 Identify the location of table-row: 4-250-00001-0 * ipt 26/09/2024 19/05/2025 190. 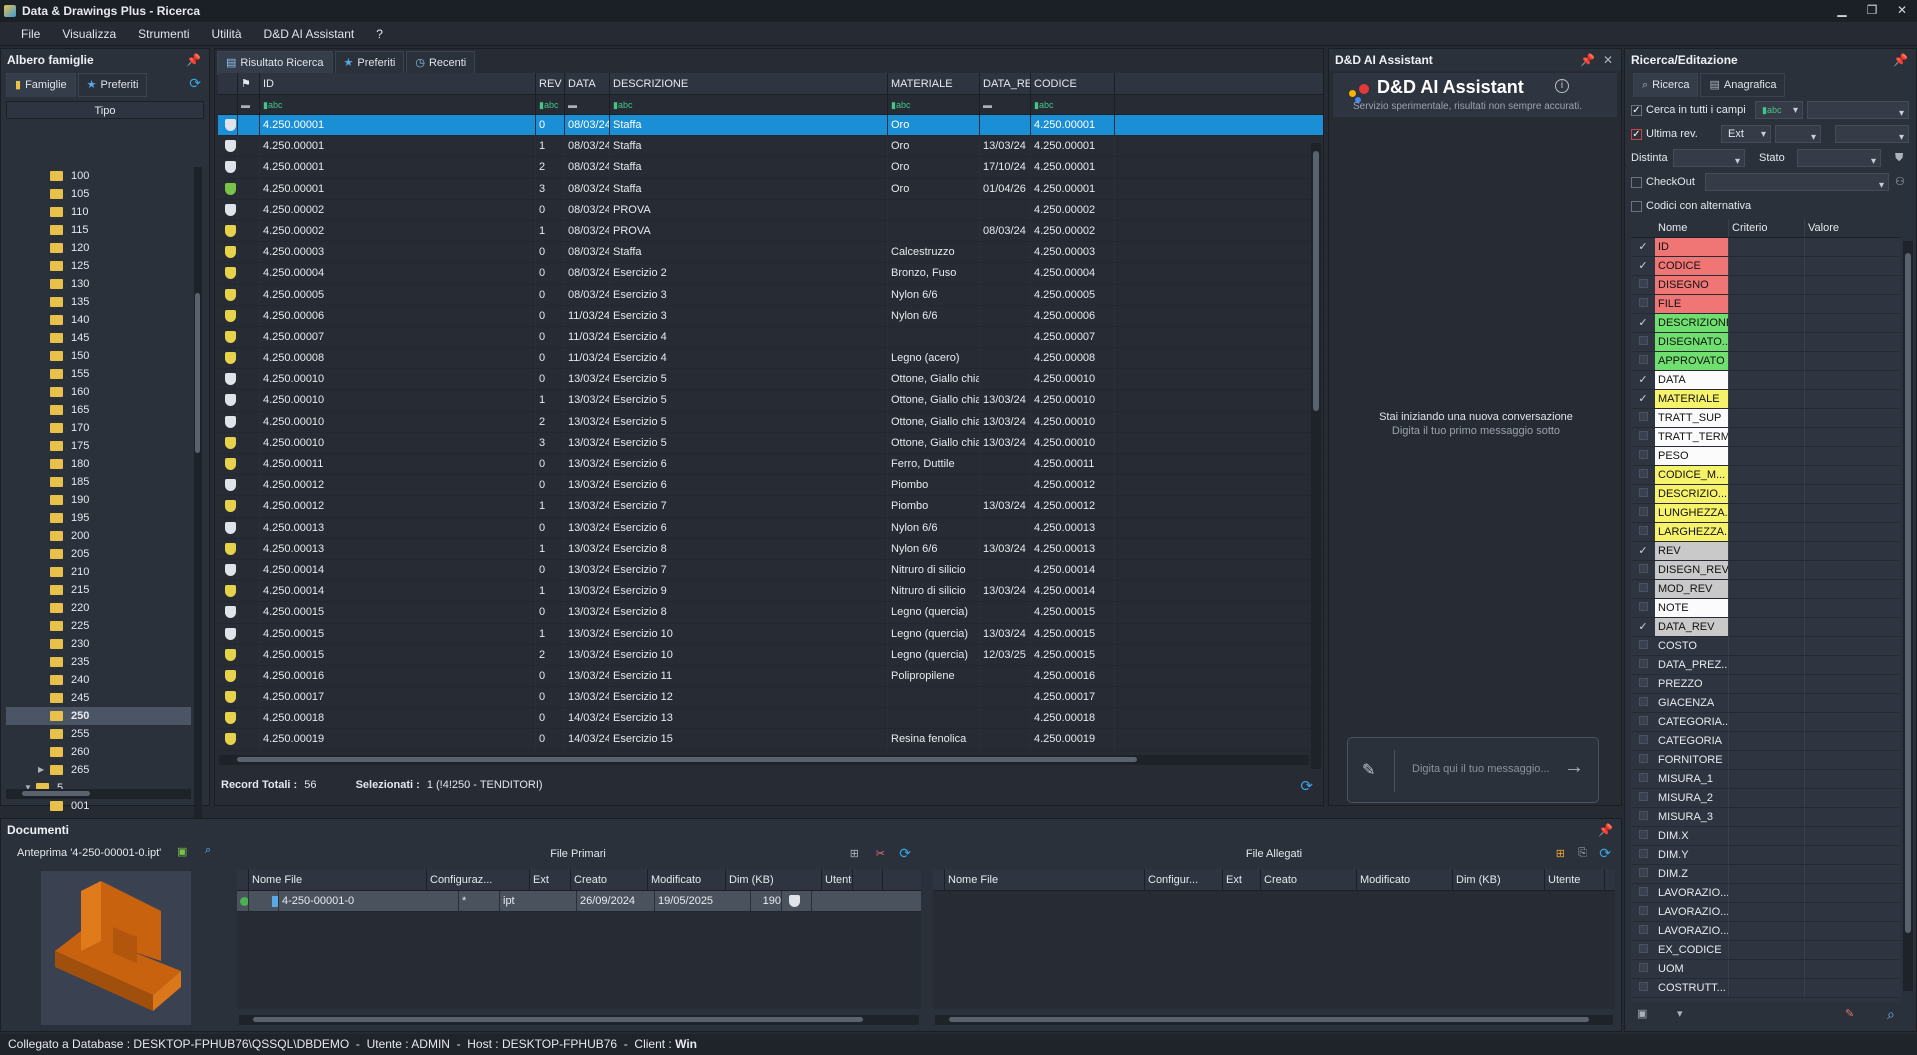
(579, 902).